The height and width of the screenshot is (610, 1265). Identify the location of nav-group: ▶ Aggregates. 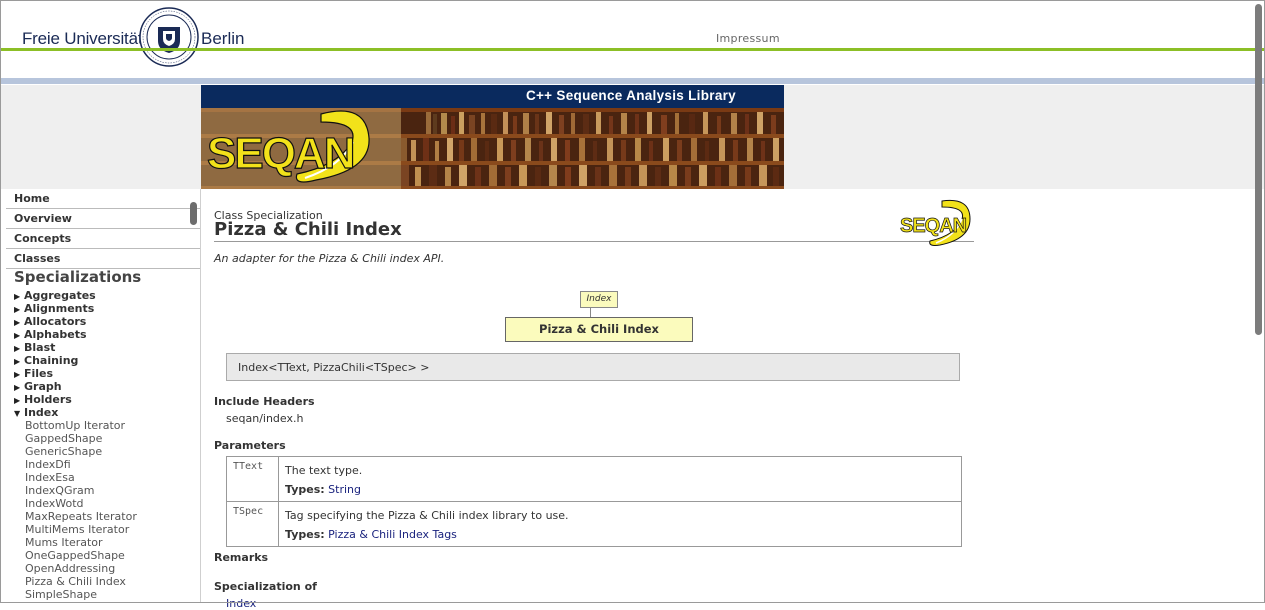
(75, 295).